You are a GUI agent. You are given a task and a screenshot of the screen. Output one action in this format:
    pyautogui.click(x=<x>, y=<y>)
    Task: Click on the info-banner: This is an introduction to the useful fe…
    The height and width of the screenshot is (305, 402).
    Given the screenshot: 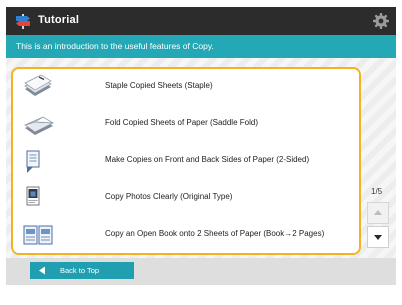 What is the action you would take?
    pyautogui.click(x=201, y=46)
    